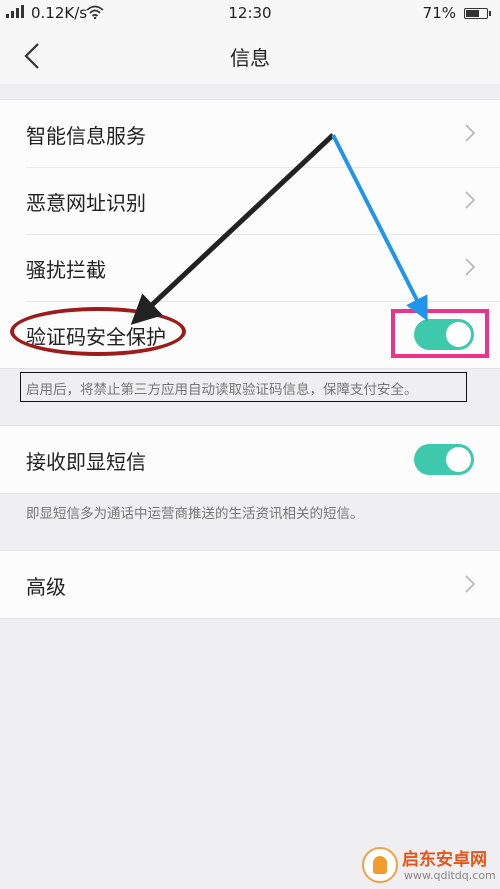 This screenshot has width=500, height=889. Describe the element at coordinates (232, 229) in the screenshot. I see `black-arrow` at that location.